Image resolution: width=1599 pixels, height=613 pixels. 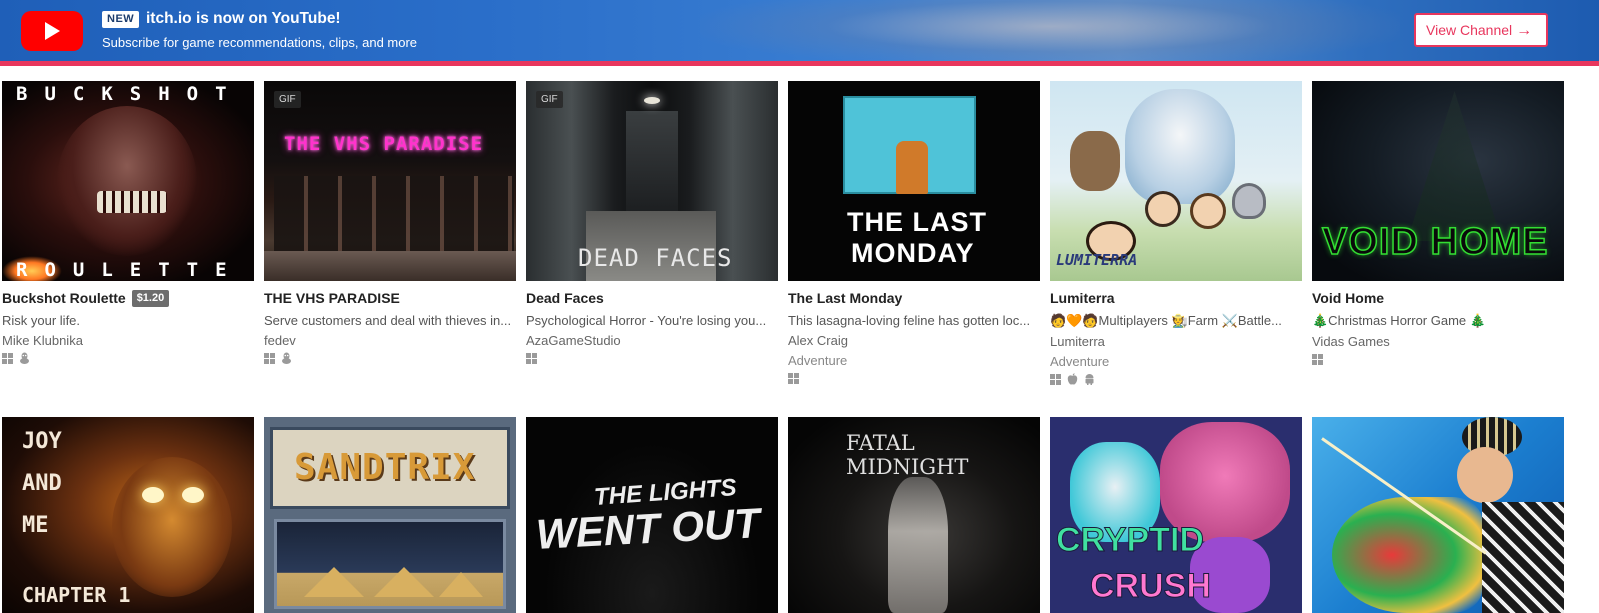 What do you see at coordinates (1524, 30) in the screenshot?
I see `arrow-right-icon: →` at bounding box center [1524, 30].